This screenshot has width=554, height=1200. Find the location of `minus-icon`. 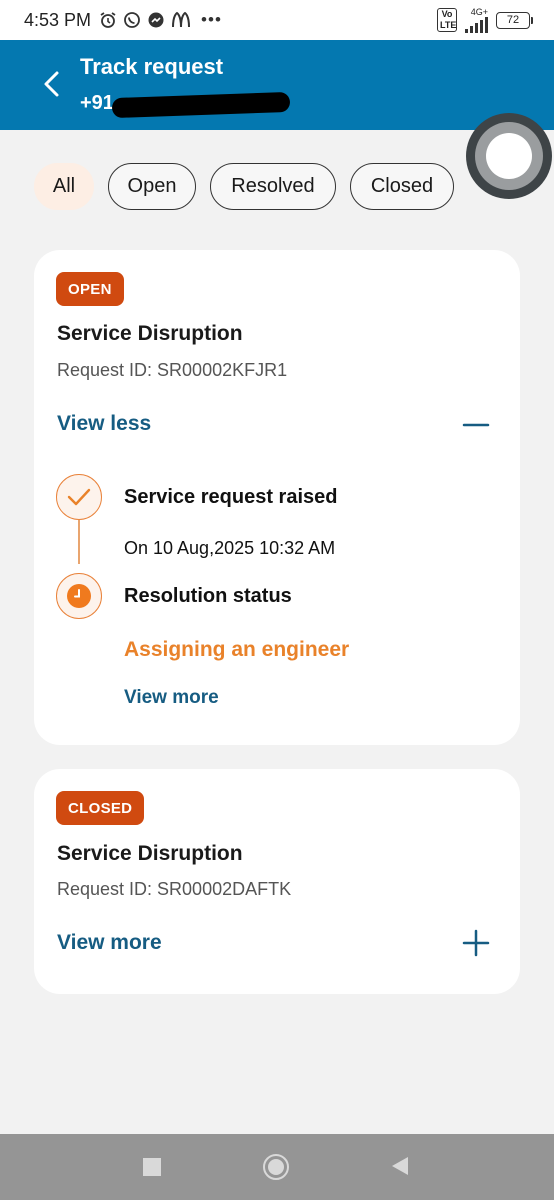

minus-icon is located at coordinates (476, 425).